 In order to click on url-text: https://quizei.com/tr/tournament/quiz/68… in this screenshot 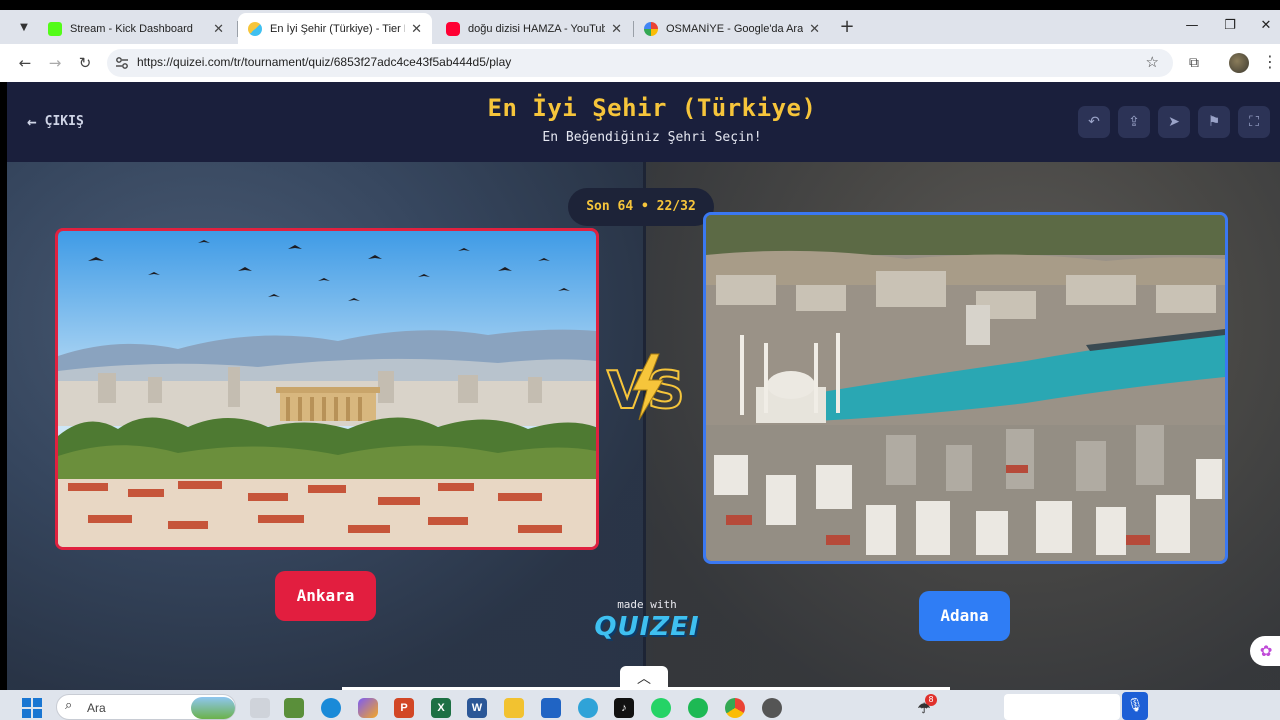, I will do `click(324, 62)`.